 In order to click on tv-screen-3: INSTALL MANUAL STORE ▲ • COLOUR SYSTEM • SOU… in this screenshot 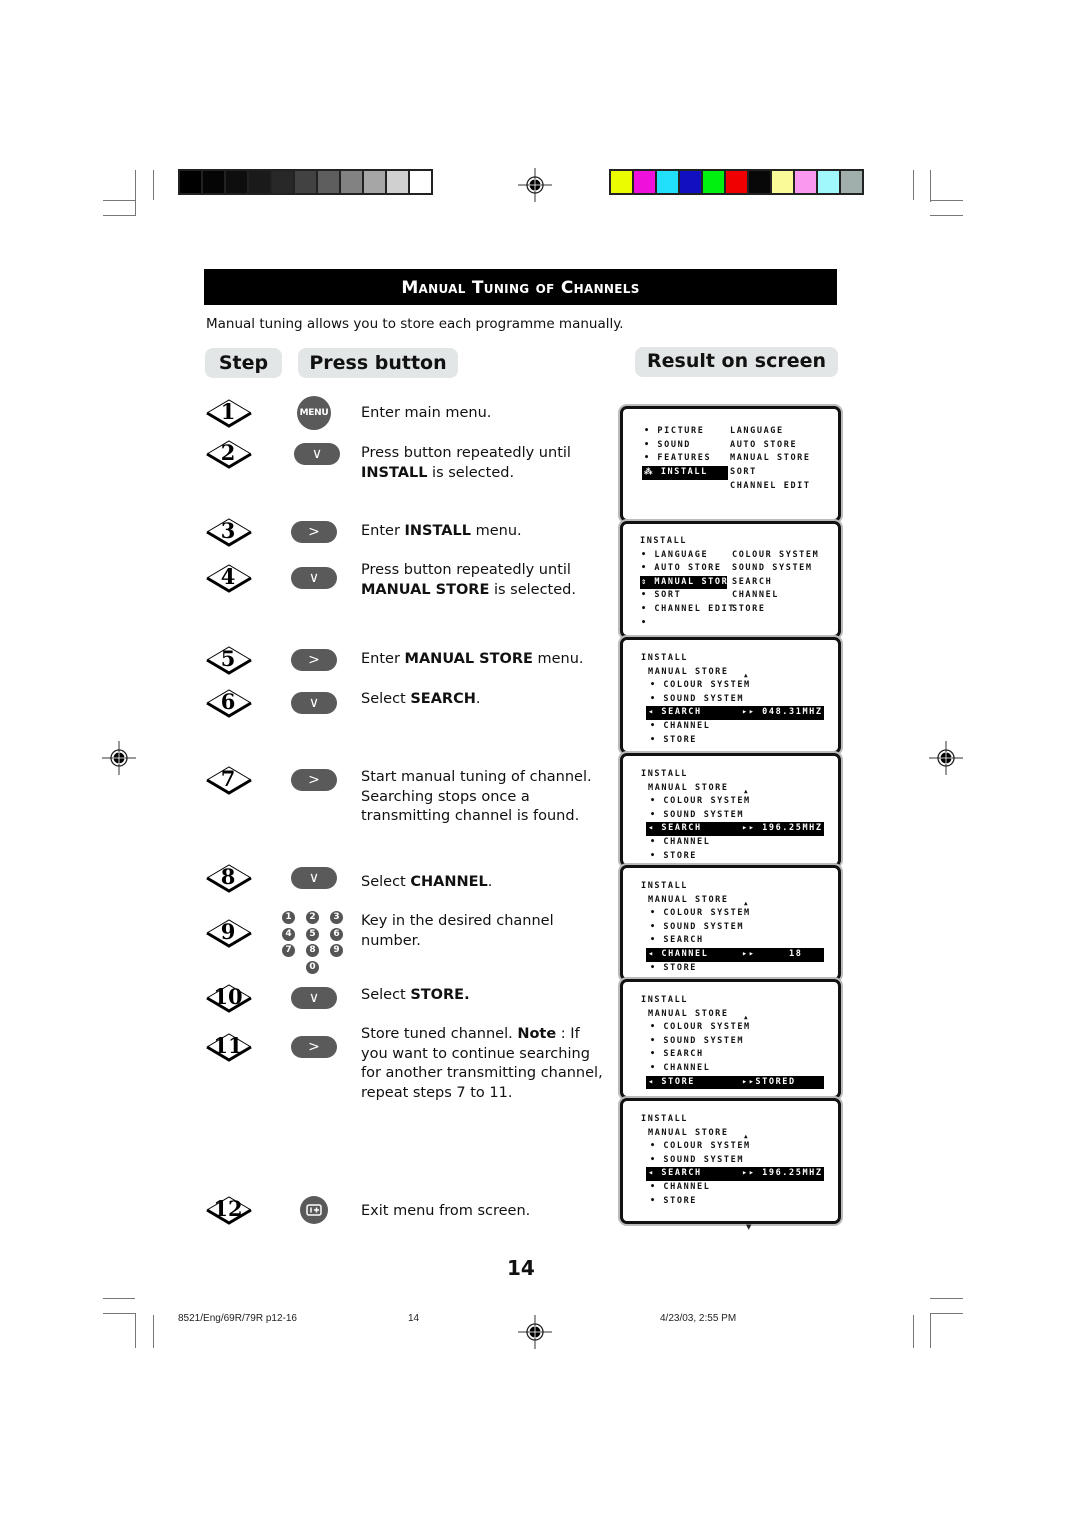, I will do `click(730, 695)`.